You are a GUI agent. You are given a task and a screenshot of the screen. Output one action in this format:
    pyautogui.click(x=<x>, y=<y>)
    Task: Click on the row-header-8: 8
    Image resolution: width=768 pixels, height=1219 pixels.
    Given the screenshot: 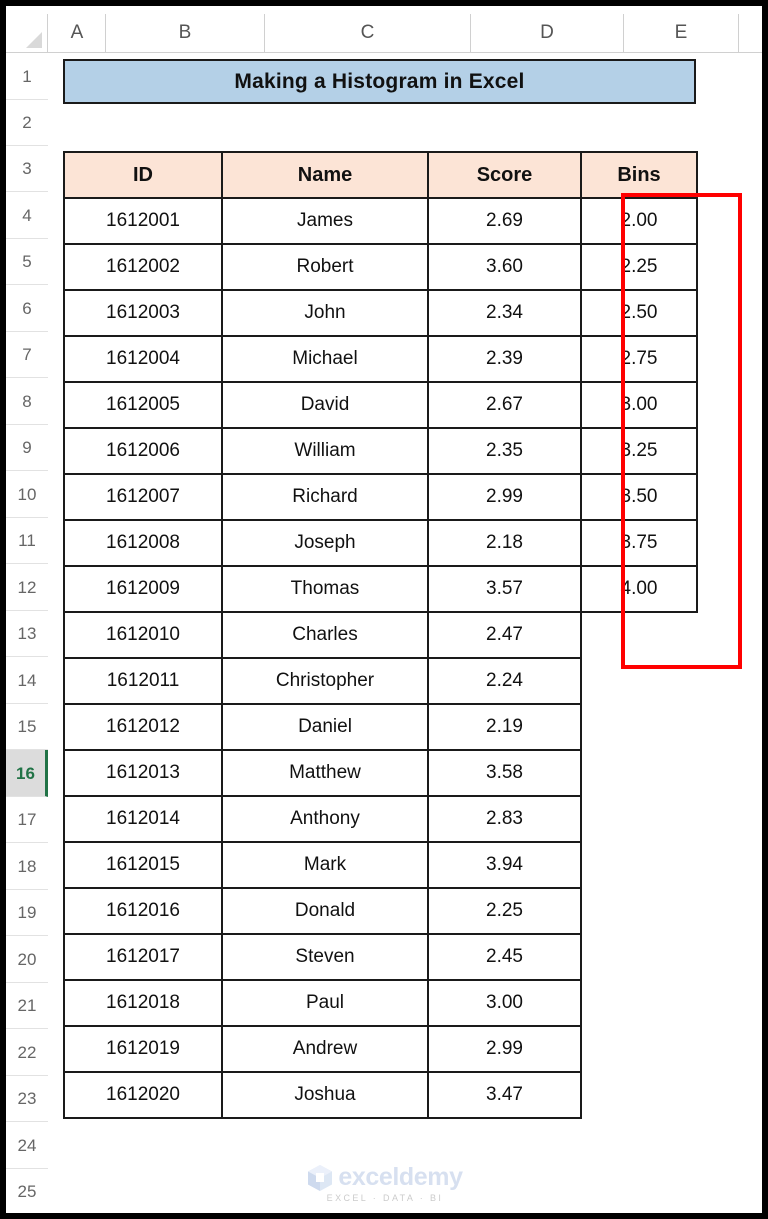 What is the action you would take?
    pyautogui.click(x=27, y=401)
    